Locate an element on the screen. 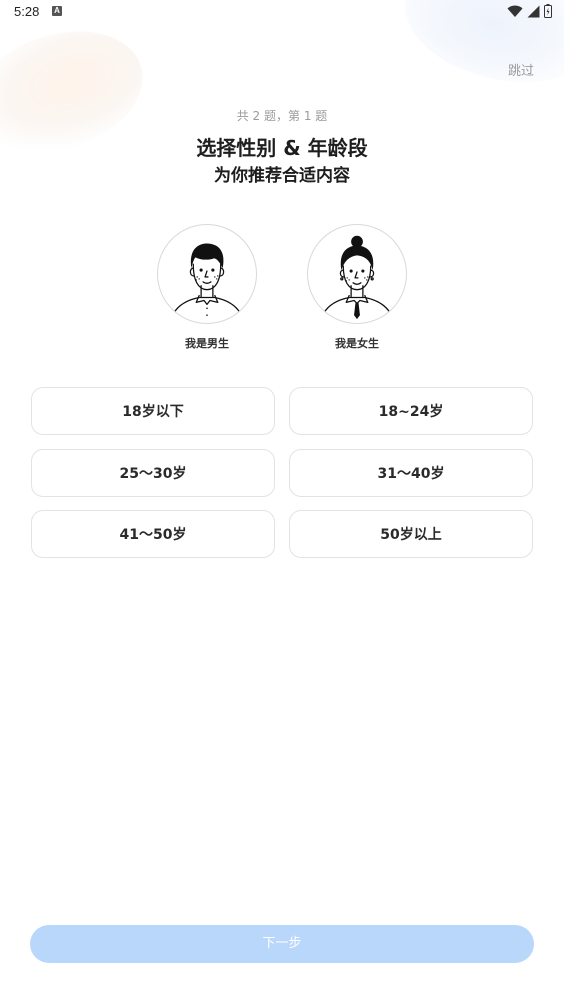  wifi-icon is located at coordinates (515, 11).